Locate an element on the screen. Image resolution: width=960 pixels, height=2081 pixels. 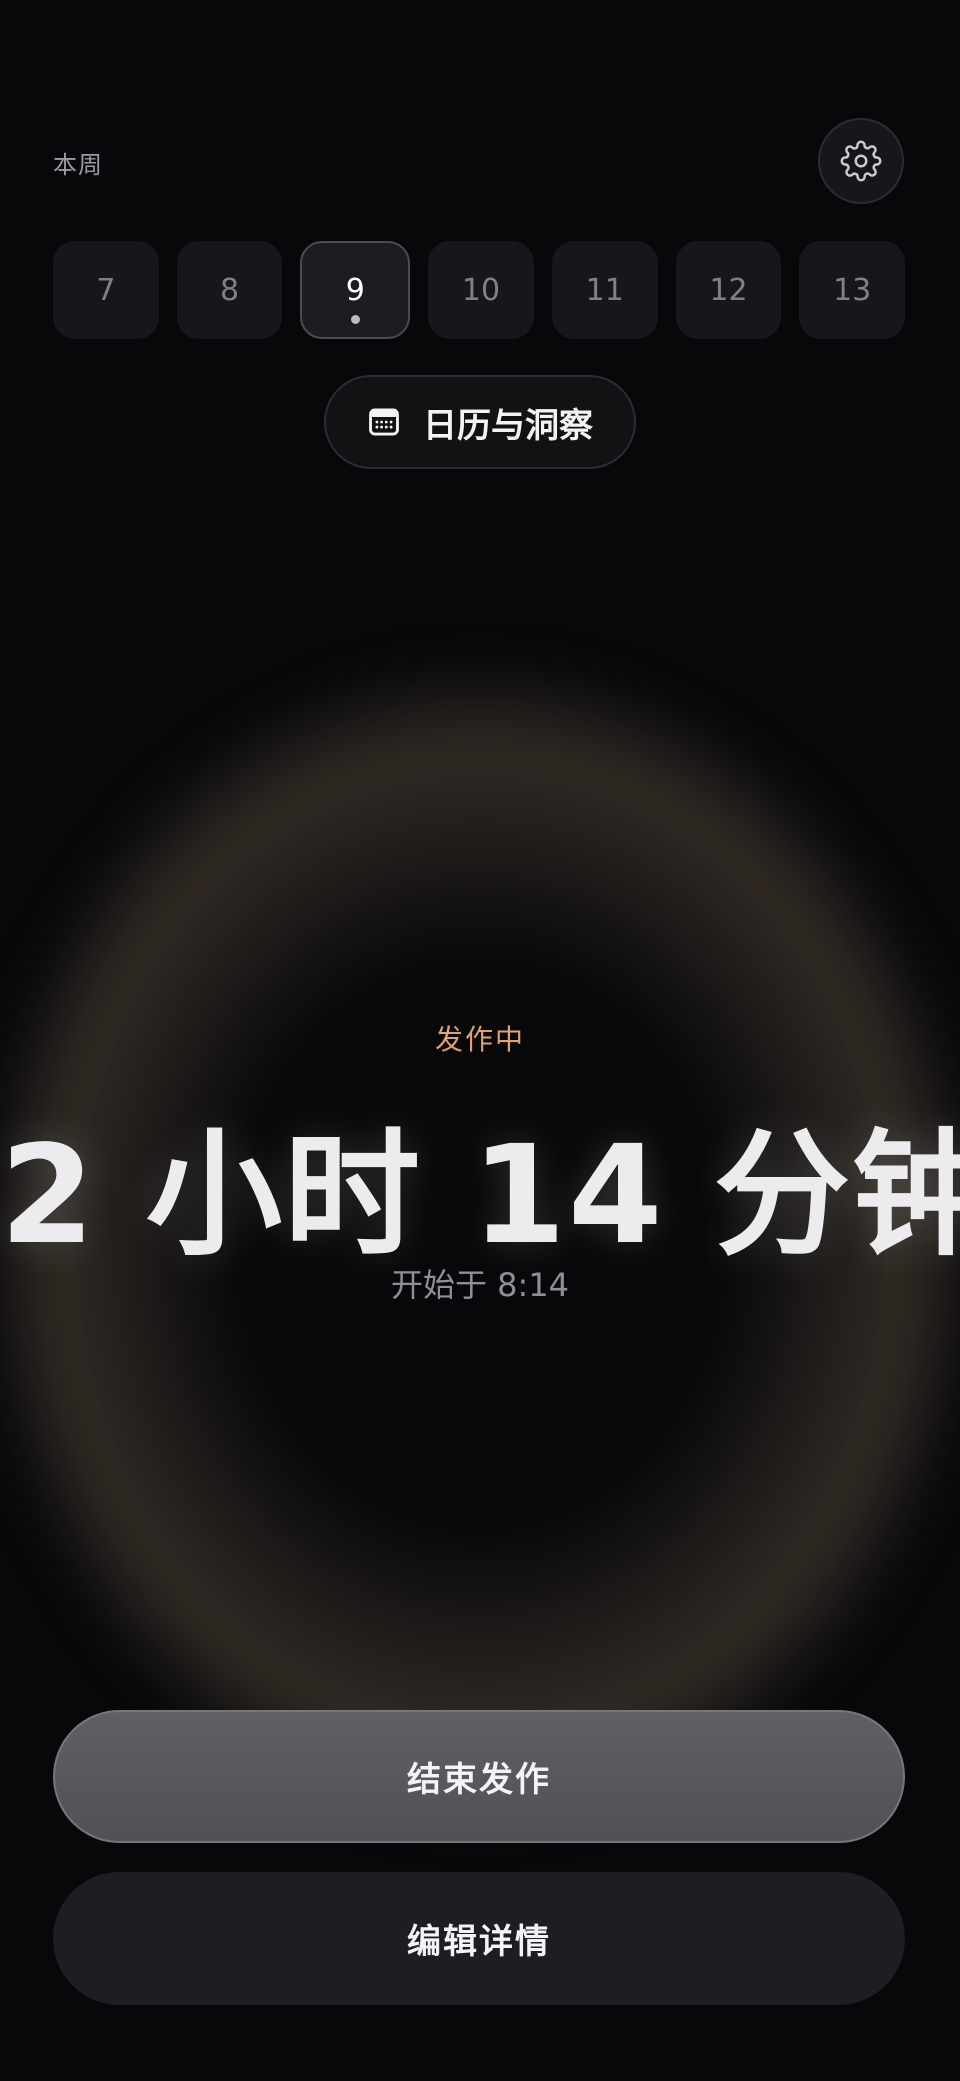
day-13: 13 is located at coordinates (852, 290).